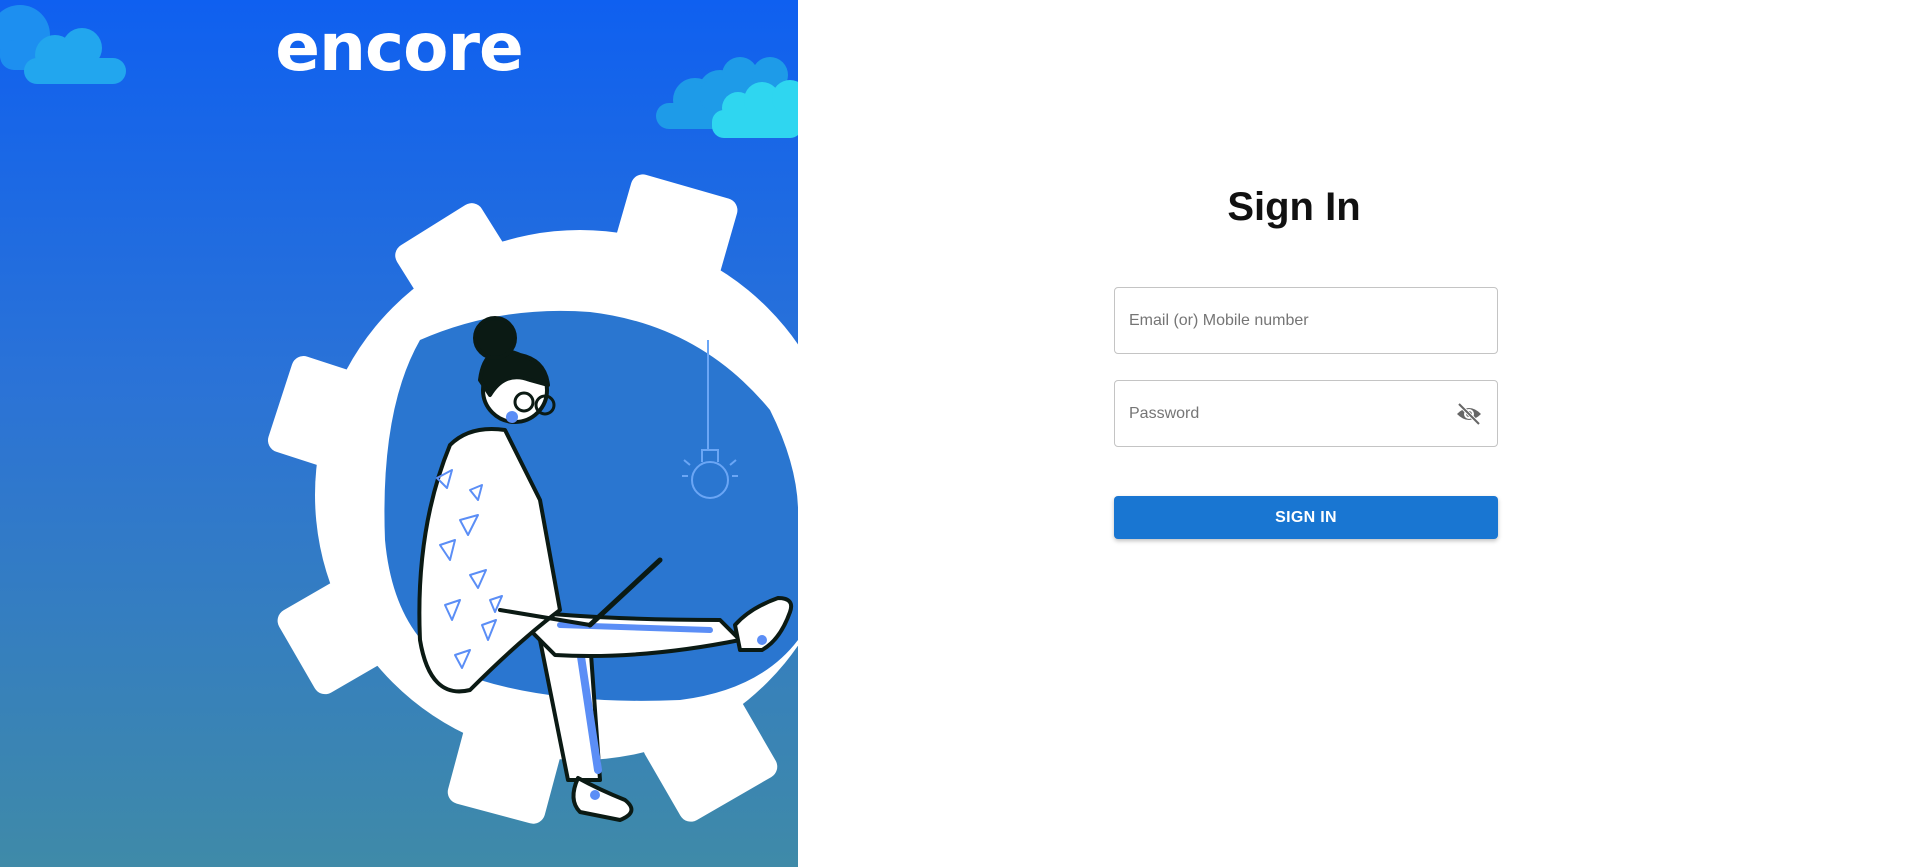  What do you see at coordinates (1294, 207) in the screenshot?
I see `page-title: Sign In` at bounding box center [1294, 207].